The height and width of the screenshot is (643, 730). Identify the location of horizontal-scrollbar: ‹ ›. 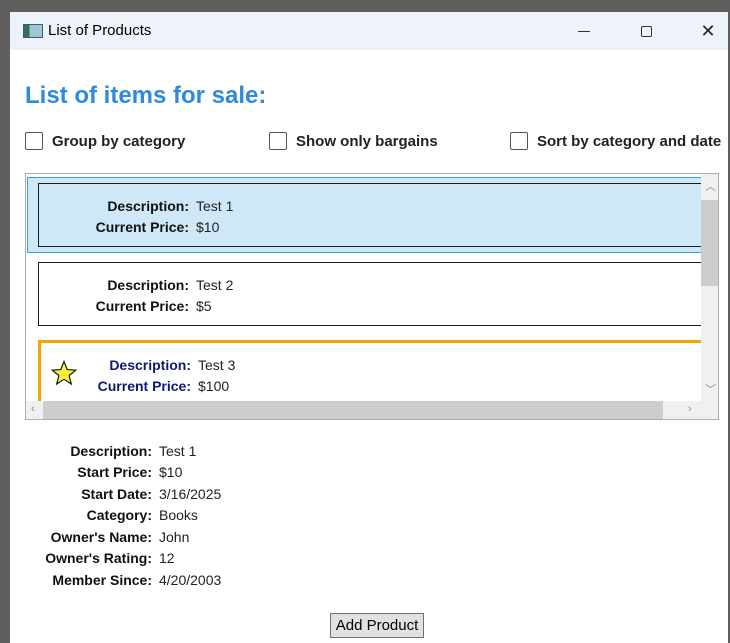
(364, 410).